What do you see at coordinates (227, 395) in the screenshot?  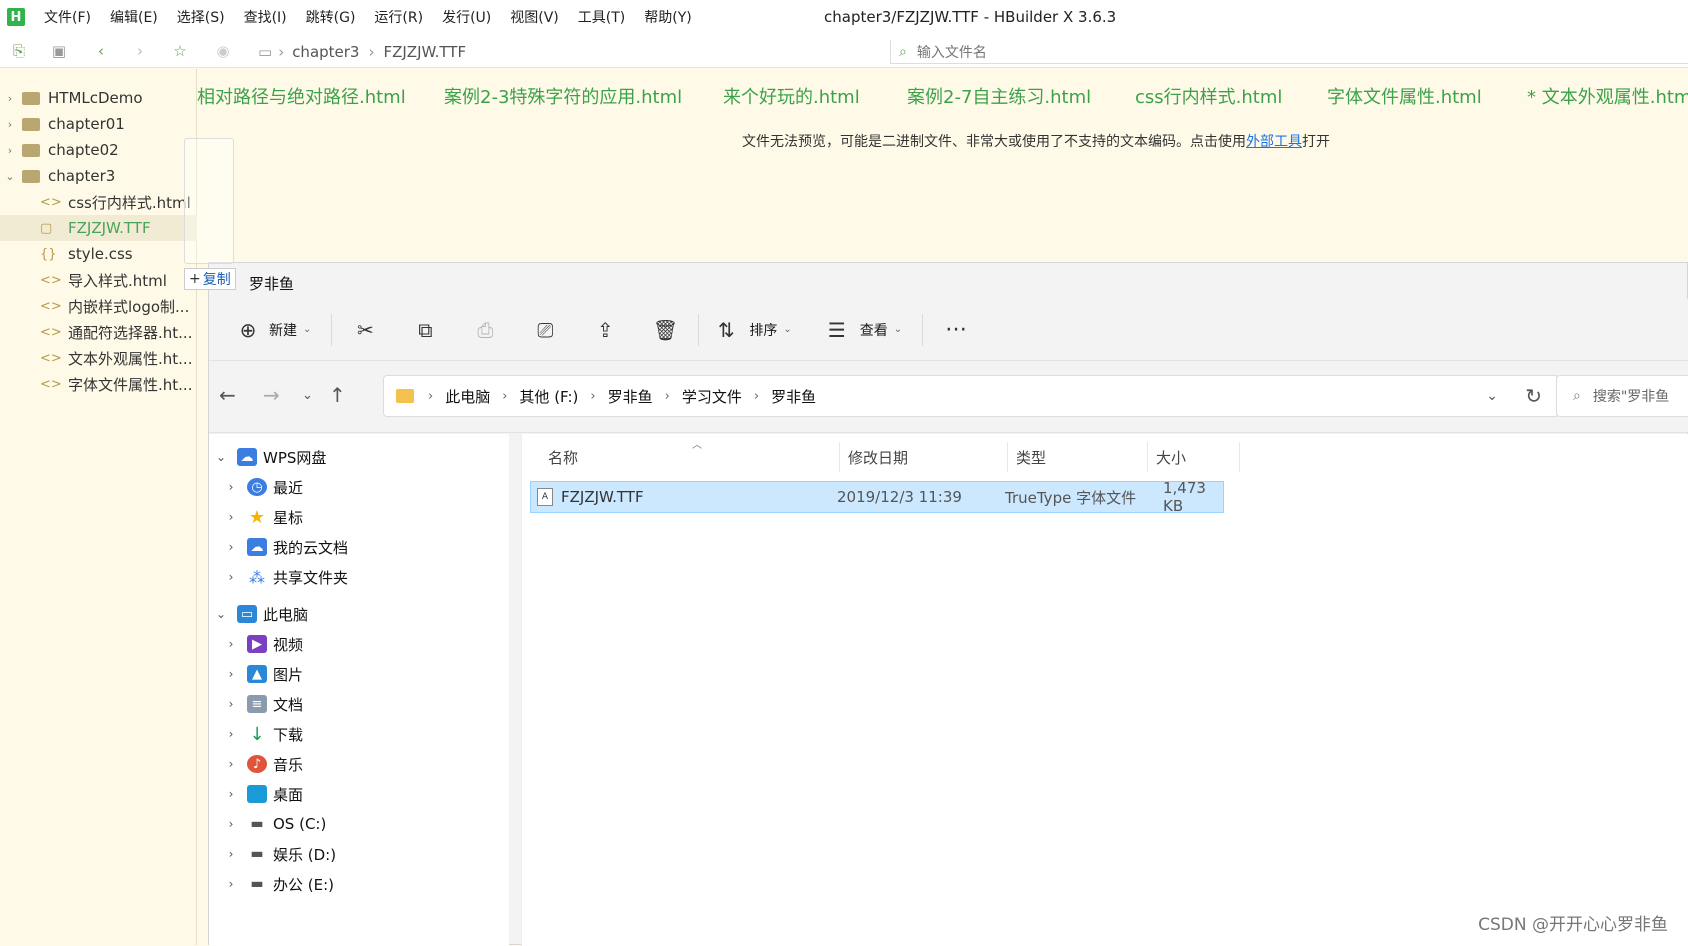 I see `back-arrow-icon: ←` at bounding box center [227, 395].